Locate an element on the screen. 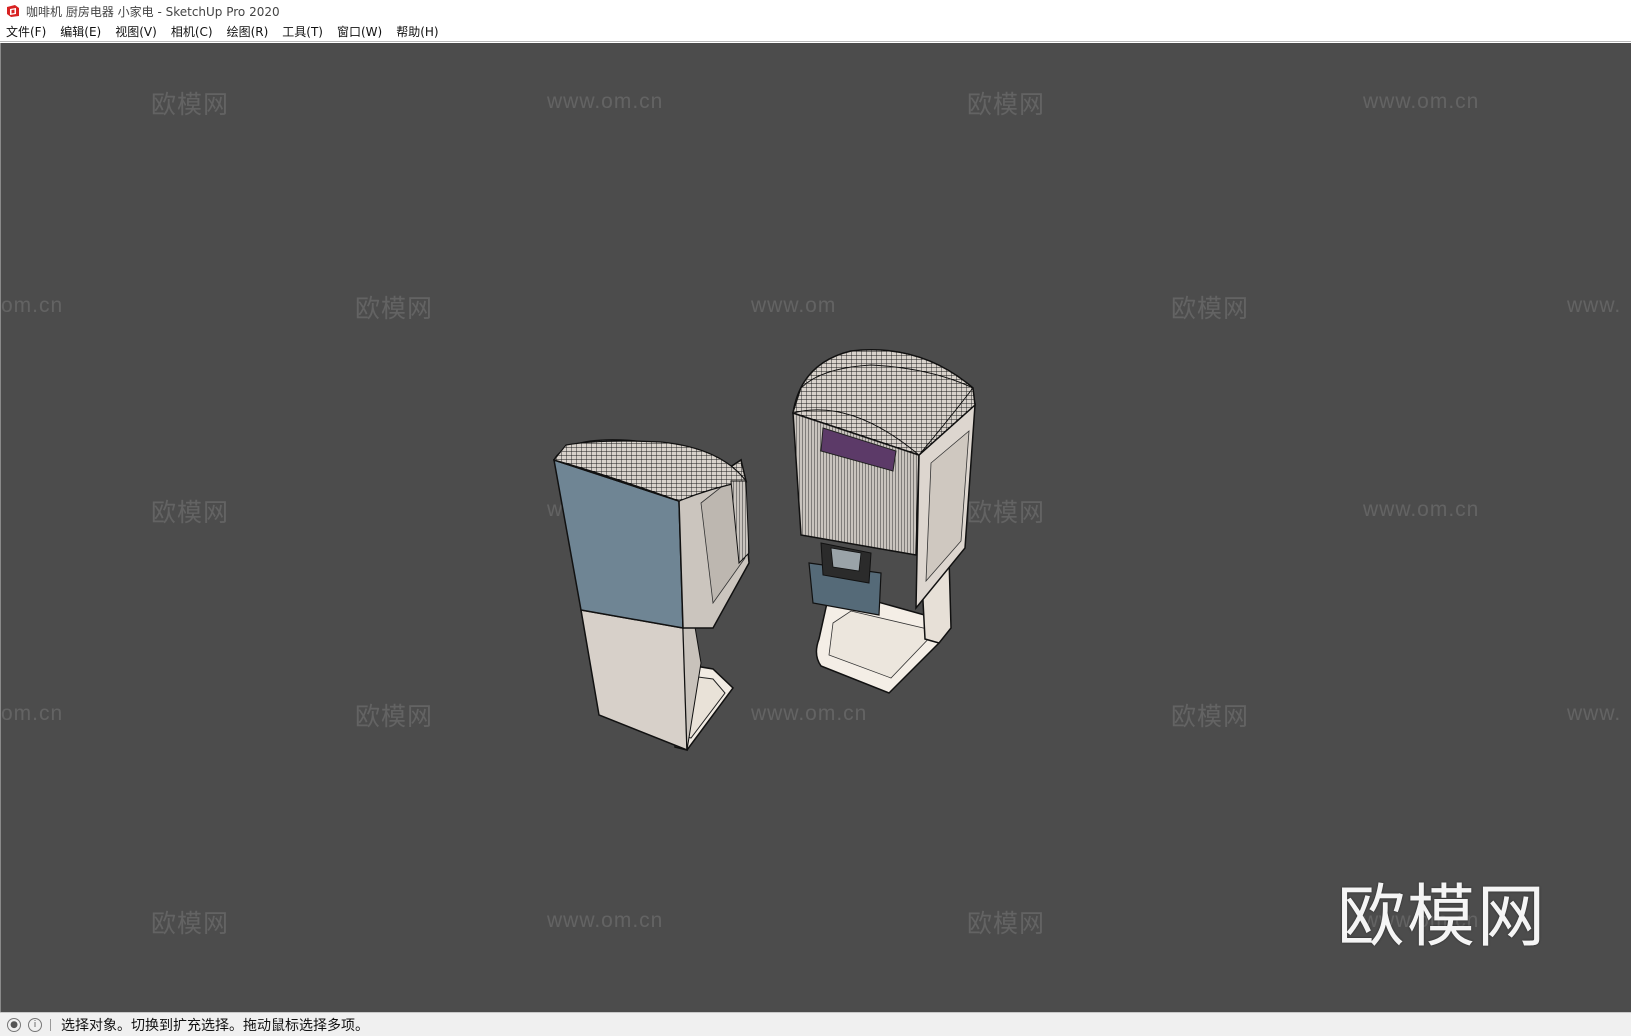  menu-edit: 编辑(E) is located at coordinates (80, 32).